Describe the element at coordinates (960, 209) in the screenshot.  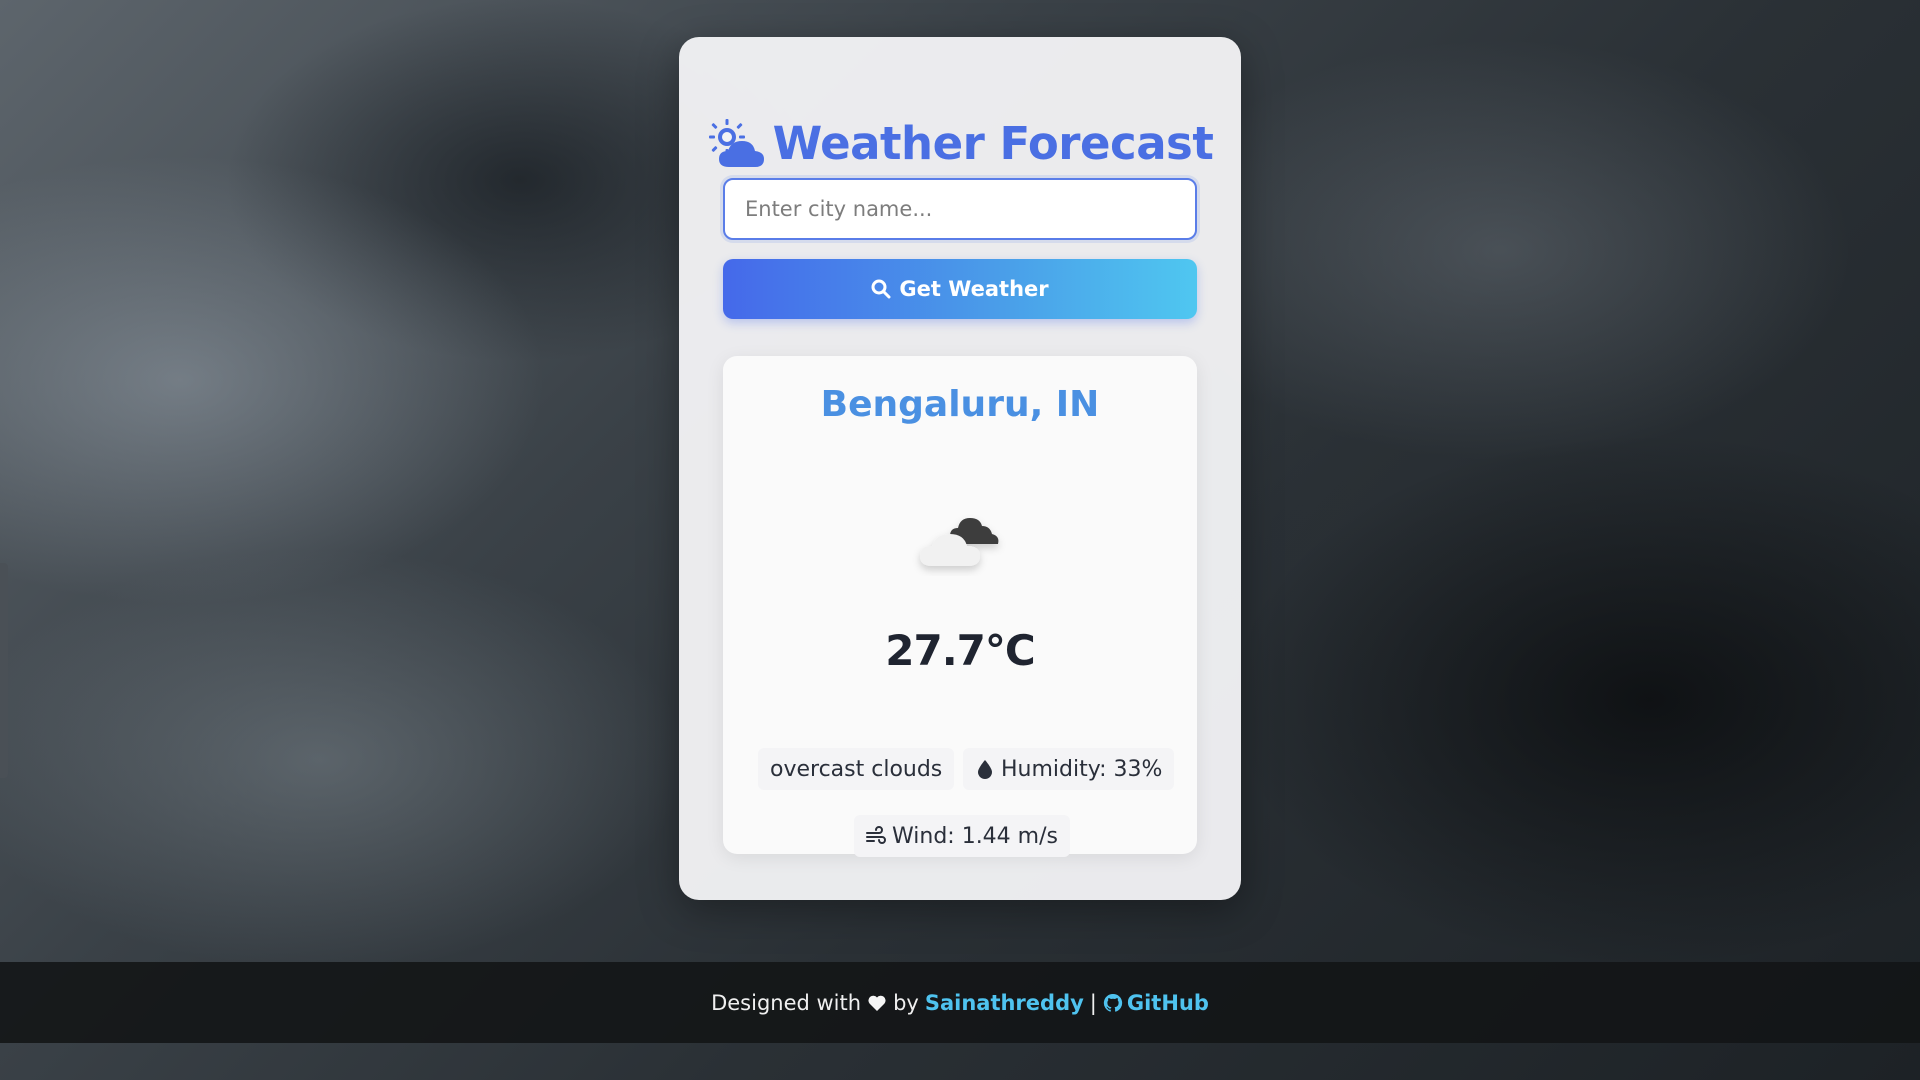
I see `city-search-input` at that location.